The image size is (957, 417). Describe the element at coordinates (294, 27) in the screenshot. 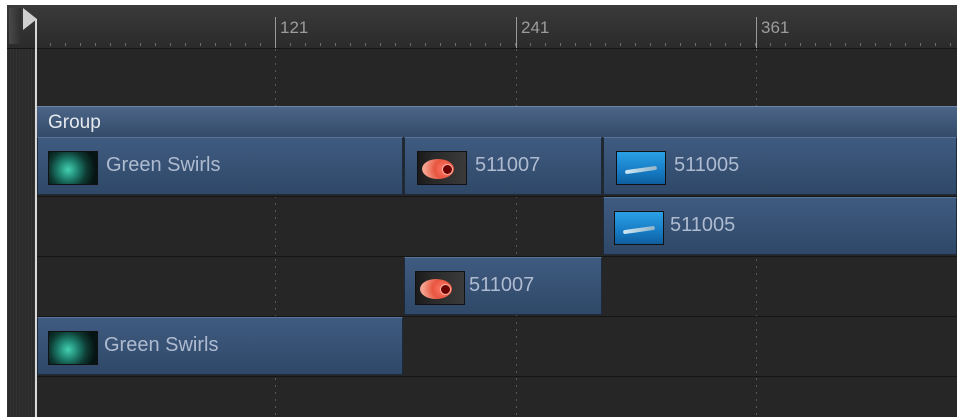

I see `ruler-tick-label: 121` at that location.